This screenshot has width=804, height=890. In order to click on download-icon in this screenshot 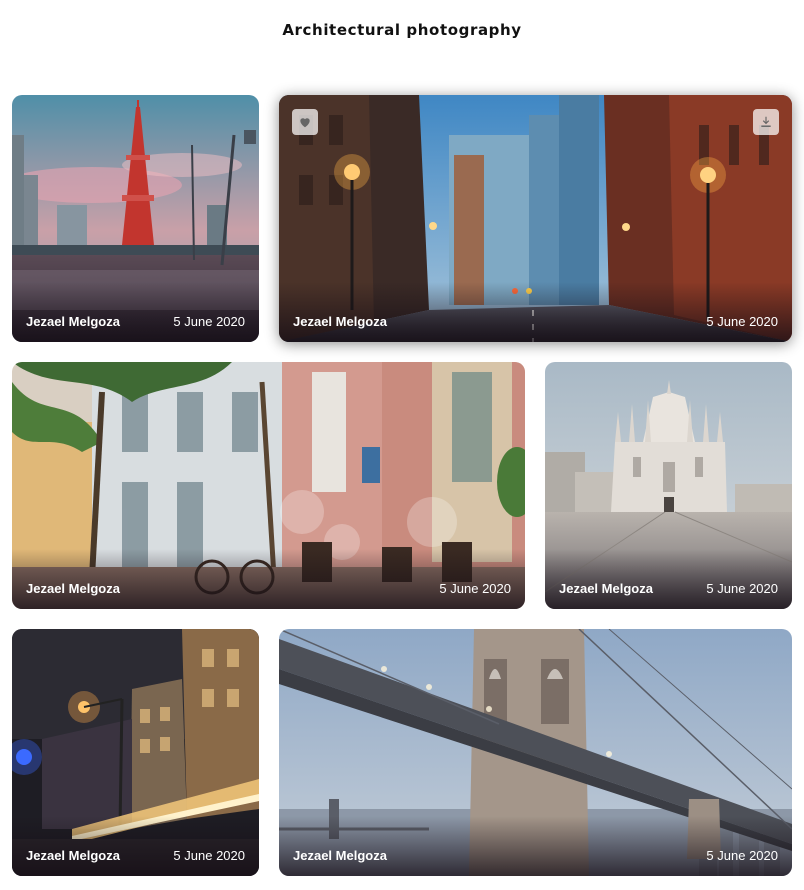, I will do `click(766, 121)`.